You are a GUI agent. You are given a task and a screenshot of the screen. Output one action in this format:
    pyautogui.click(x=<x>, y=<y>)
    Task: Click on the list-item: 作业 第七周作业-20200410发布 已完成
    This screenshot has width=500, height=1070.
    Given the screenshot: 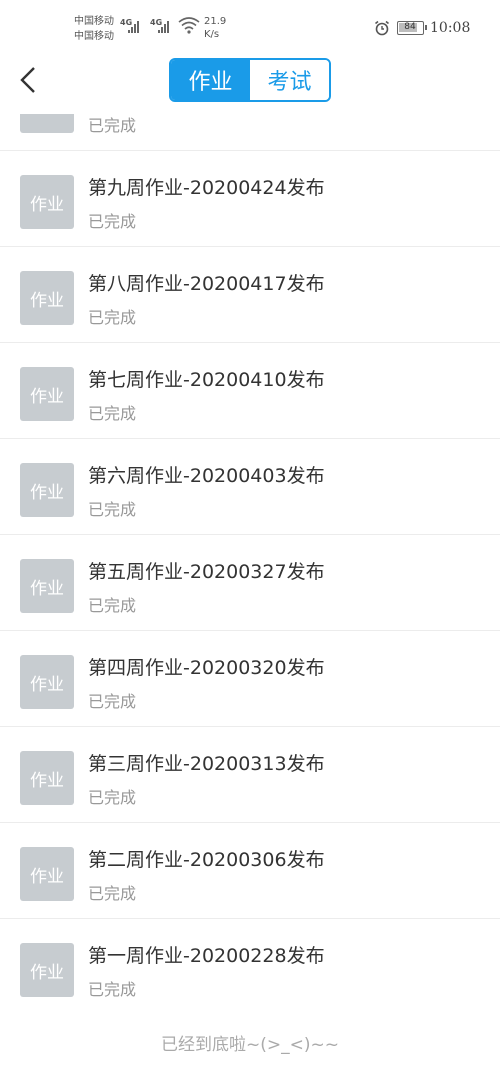 What is the action you would take?
    pyautogui.click(x=250, y=391)
    